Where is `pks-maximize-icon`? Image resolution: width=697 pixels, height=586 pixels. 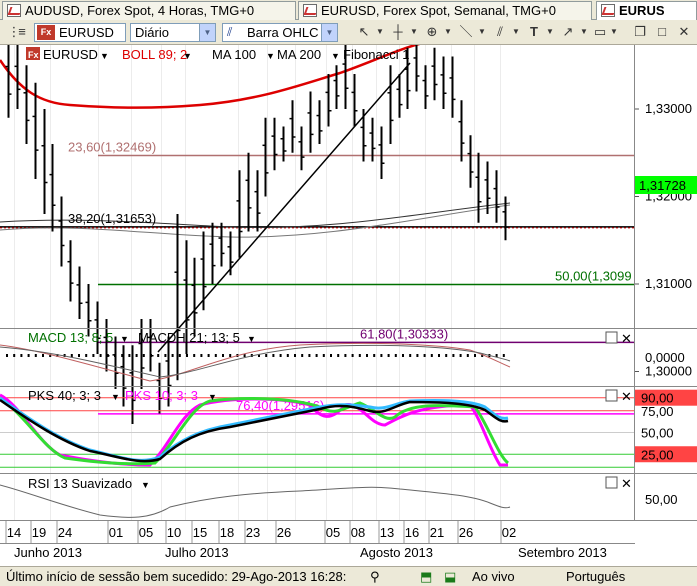 pks-maximize-icon is located at coordinates (611, 395).